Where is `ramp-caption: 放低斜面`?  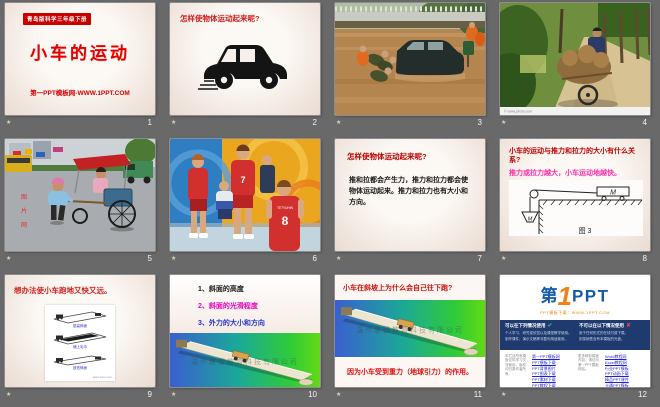
ramp-caption: 放低斜面 is located at coordinates (80, 368).